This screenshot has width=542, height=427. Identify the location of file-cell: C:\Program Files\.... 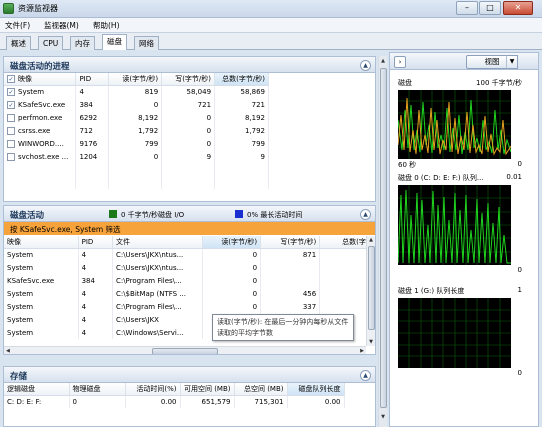
(158, 306).